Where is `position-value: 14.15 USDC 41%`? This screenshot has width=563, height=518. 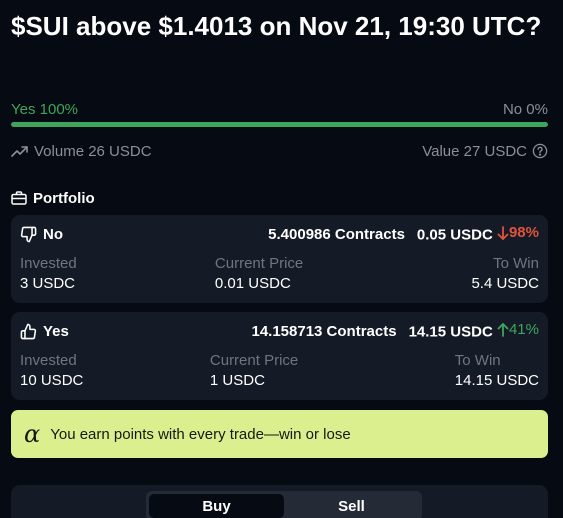 position-value: 14.15 USDC 41% is located at coordinates (474, 331).